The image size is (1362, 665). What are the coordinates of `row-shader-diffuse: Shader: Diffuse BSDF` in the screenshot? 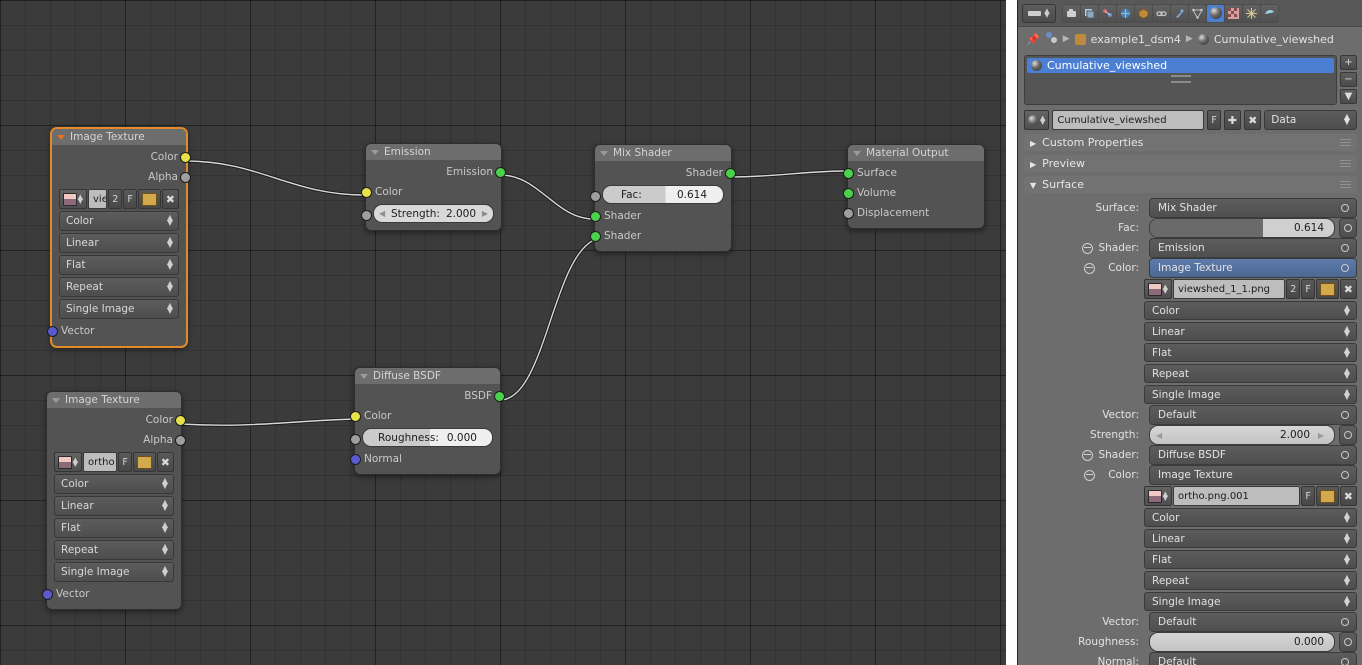 It's located at (1190, 455).